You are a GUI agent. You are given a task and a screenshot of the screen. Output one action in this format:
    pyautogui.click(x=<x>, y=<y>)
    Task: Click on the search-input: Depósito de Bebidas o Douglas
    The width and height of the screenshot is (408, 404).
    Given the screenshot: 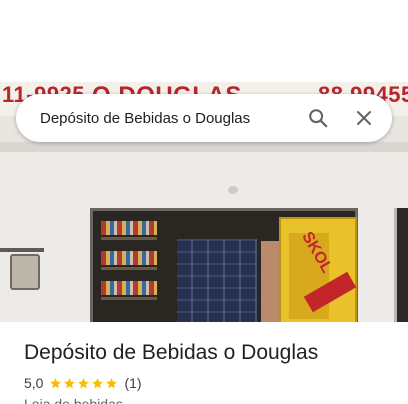 What is the action you would take?
    pyautogui.click(x=169, y=118)
    